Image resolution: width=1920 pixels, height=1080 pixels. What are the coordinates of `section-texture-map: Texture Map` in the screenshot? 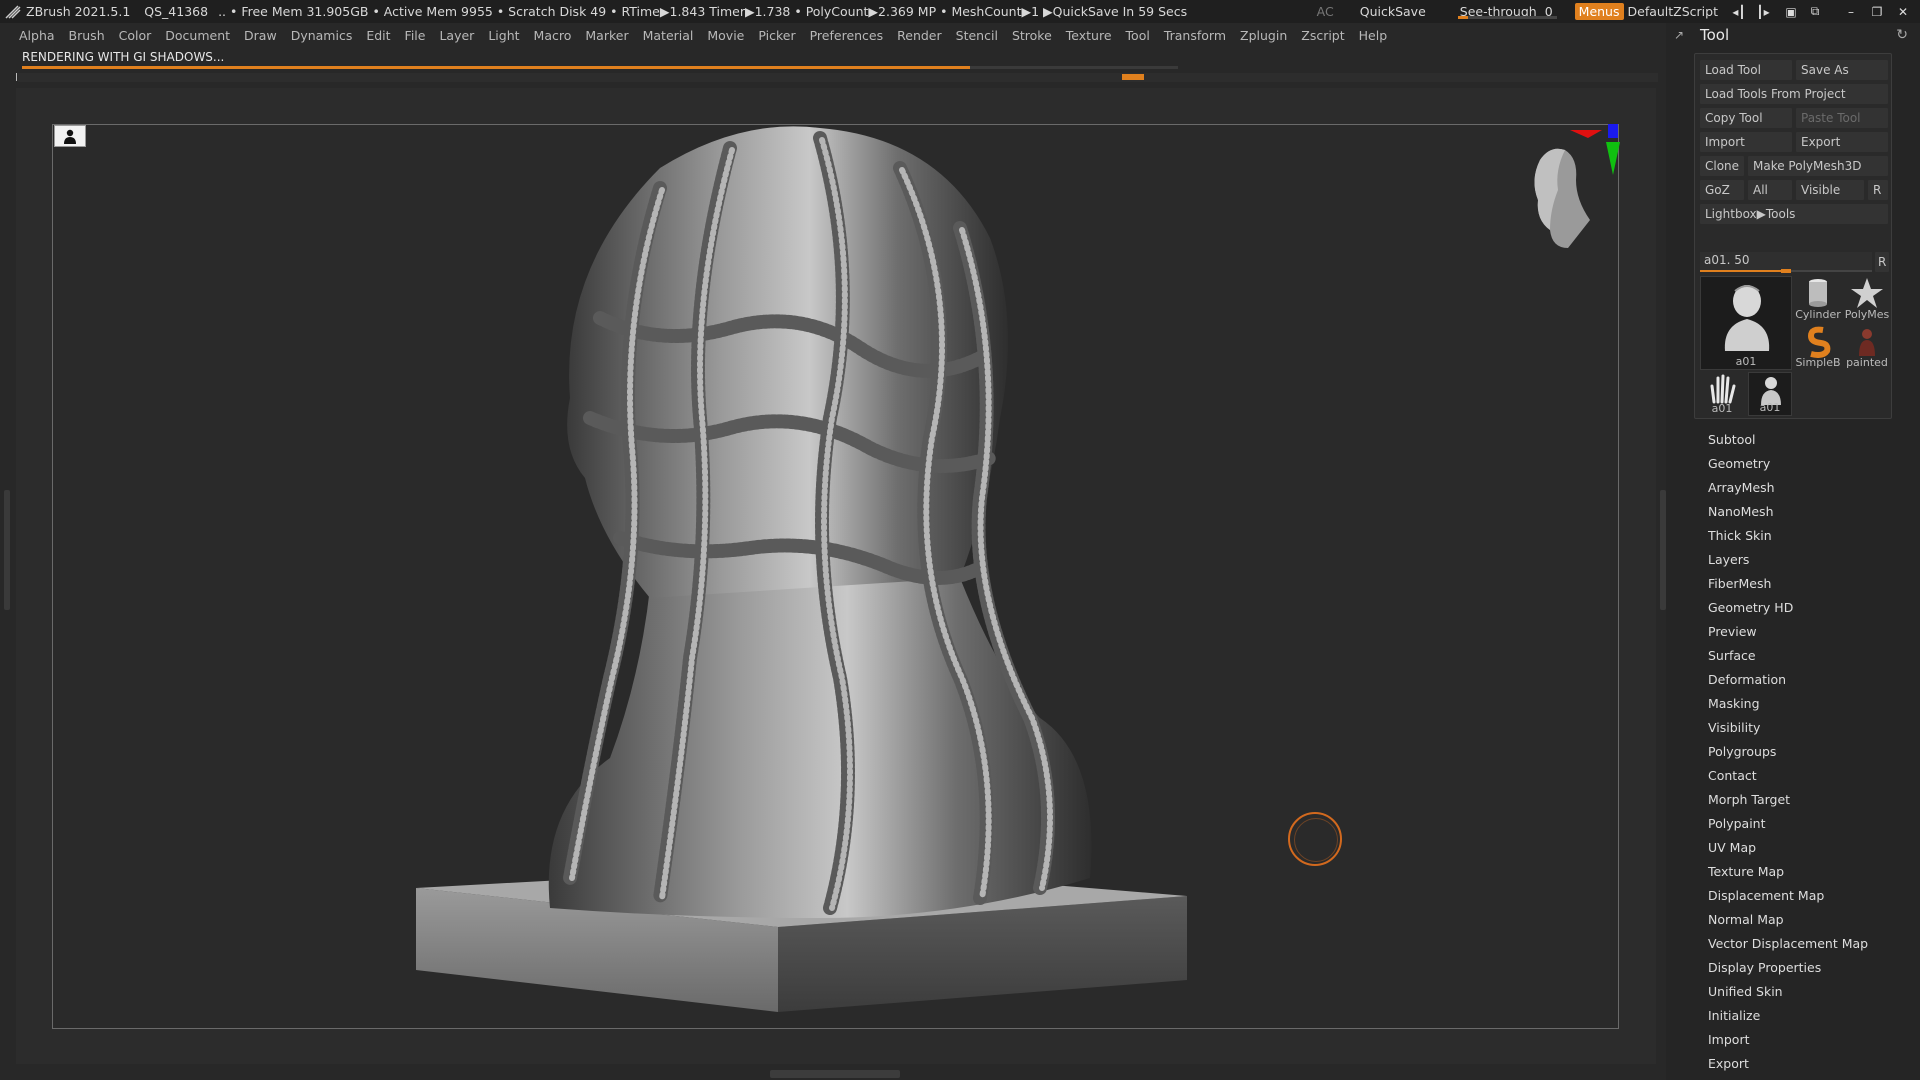 It's located at (1788, 872).